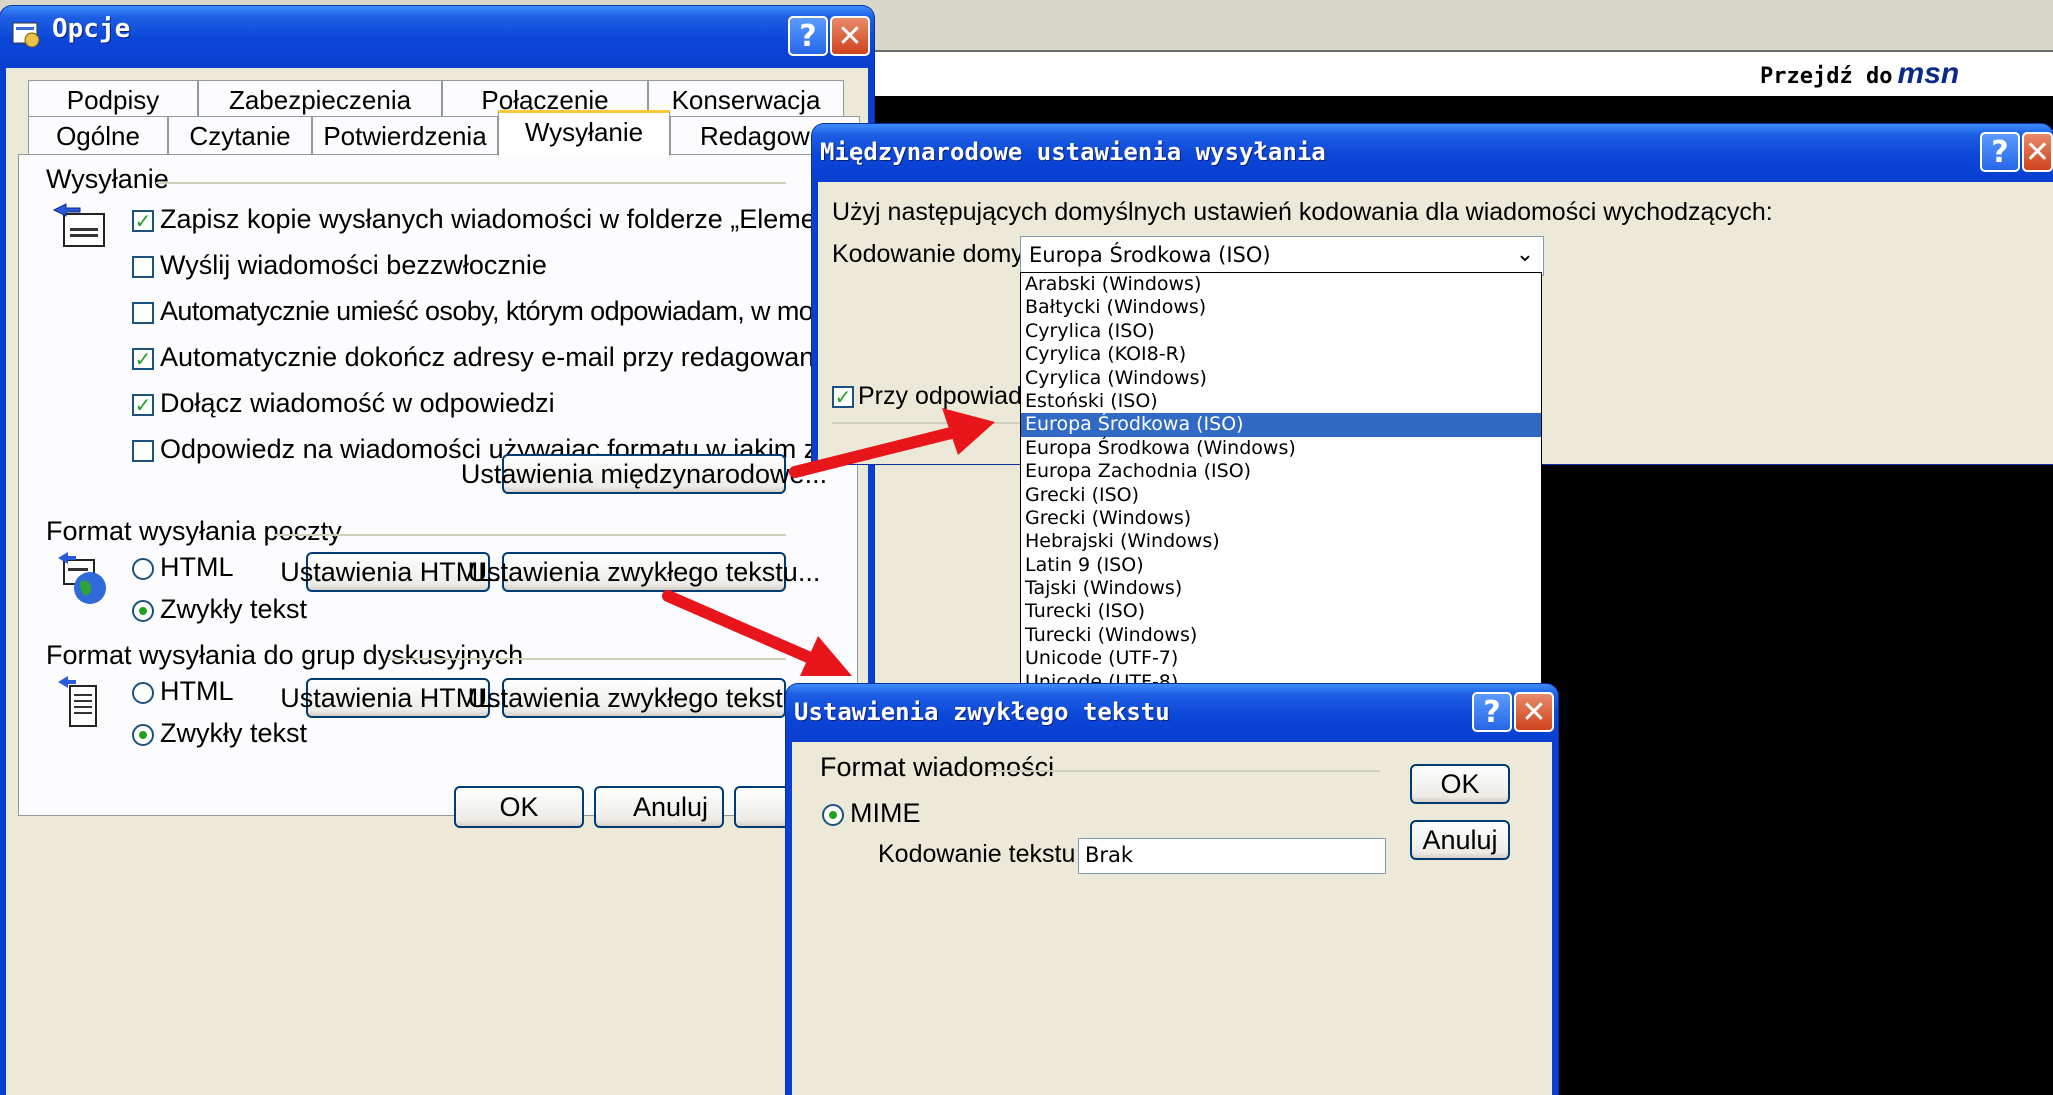  What do you see at coordinates (757, 633) in the screenshot?
I see `arrow-to-plain-dialog` at bounding box center [757, 633].